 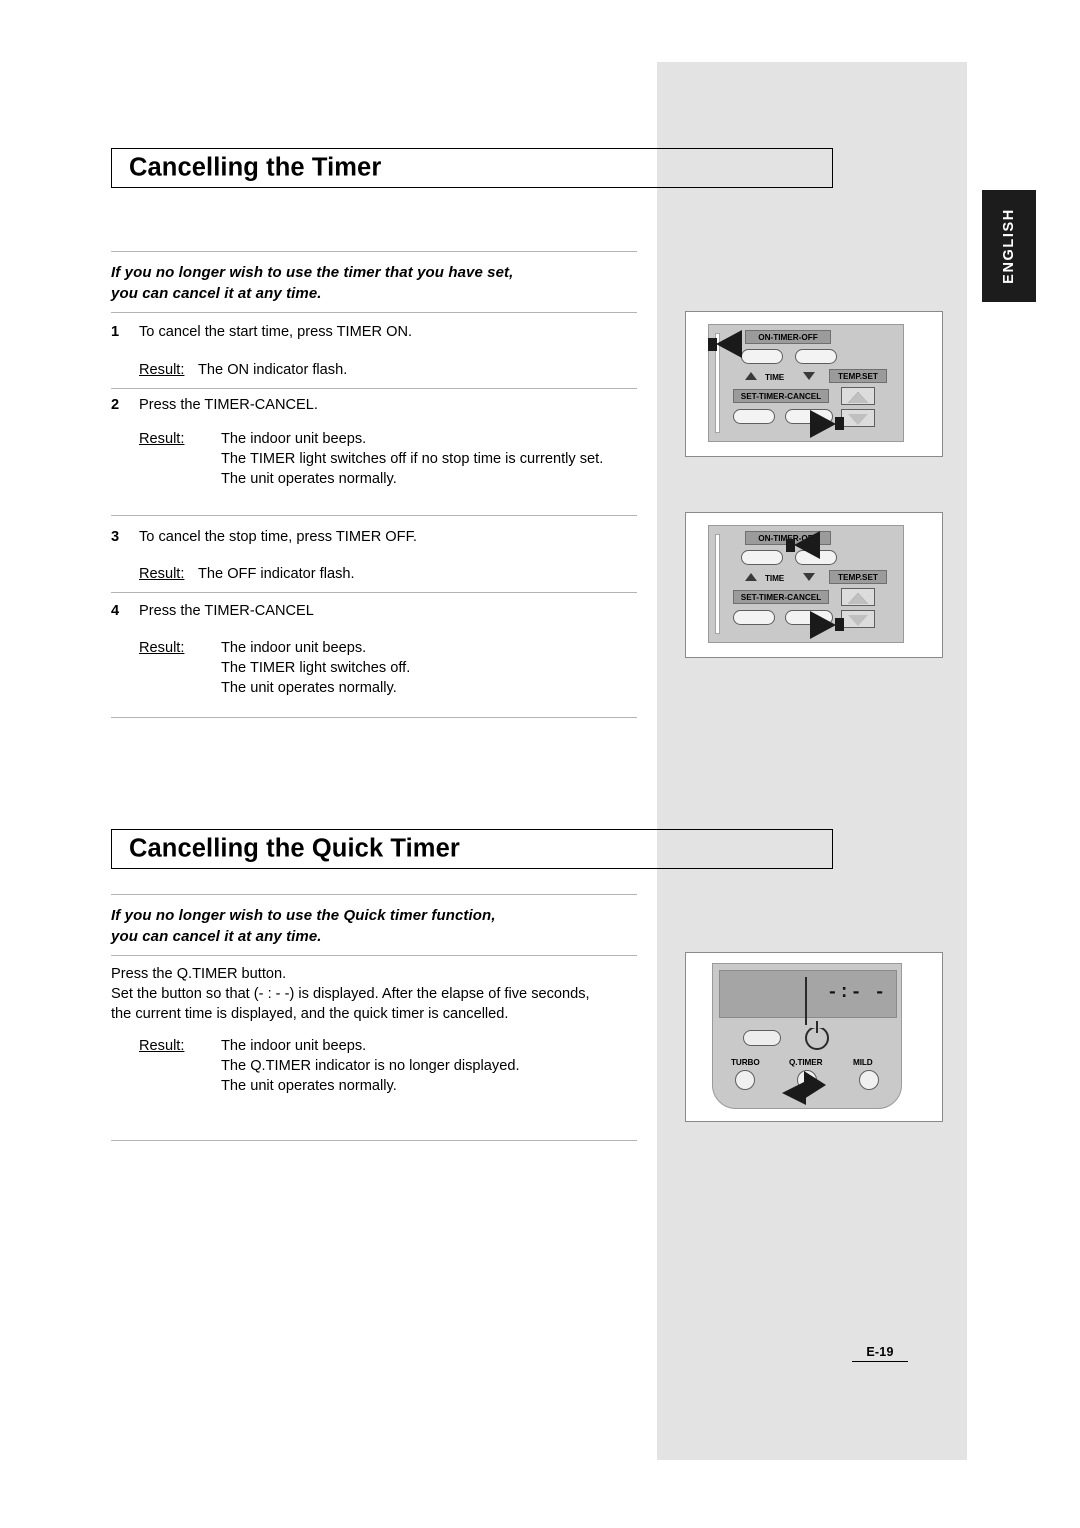 I want to click on pointer-icon-timer-on, so click(x=725, y=344).